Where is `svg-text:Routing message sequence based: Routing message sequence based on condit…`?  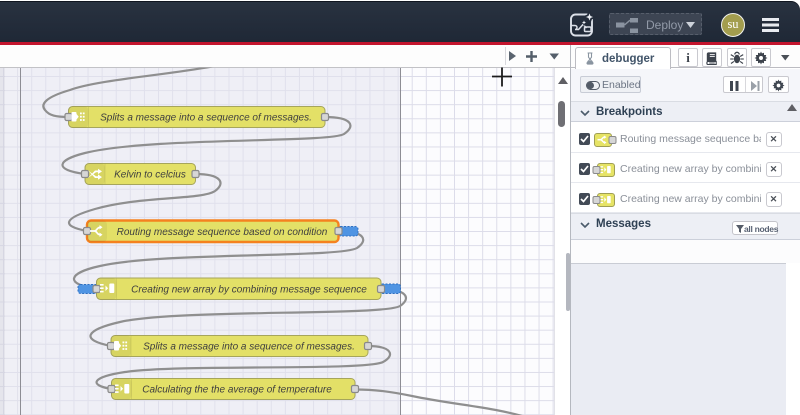
svg-text:Routing message sequence based: Routing message sequence based on condit… is located at coordinates (222, 232).